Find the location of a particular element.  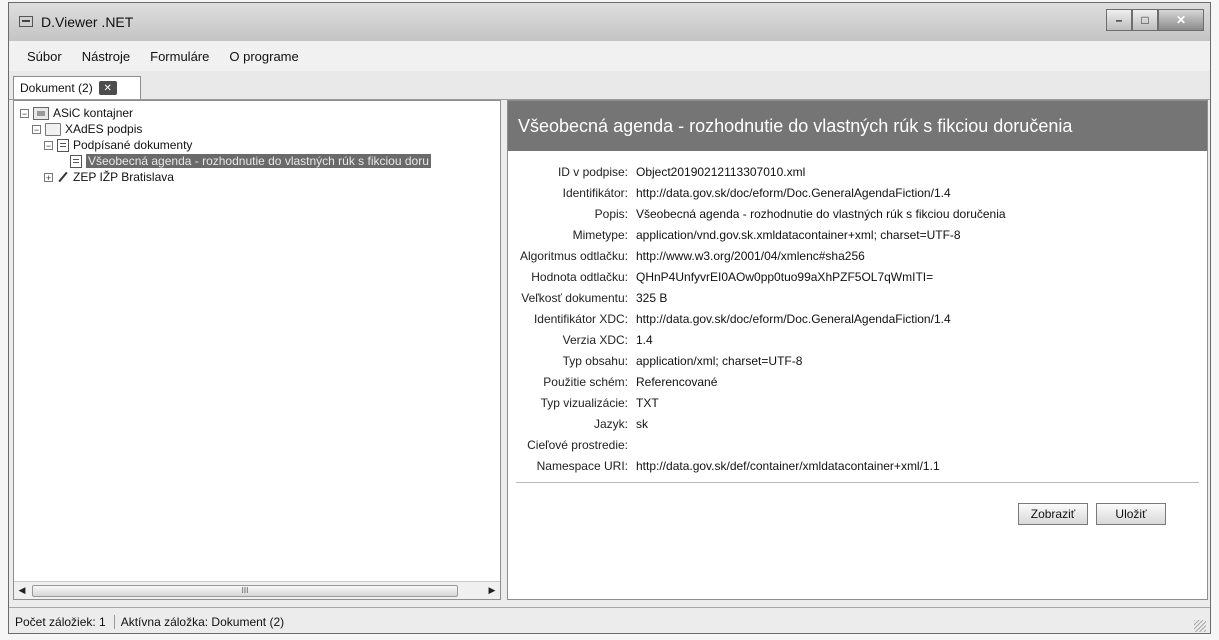

property-label: Cieľové prostredie: is located at coordinates (577, 445).